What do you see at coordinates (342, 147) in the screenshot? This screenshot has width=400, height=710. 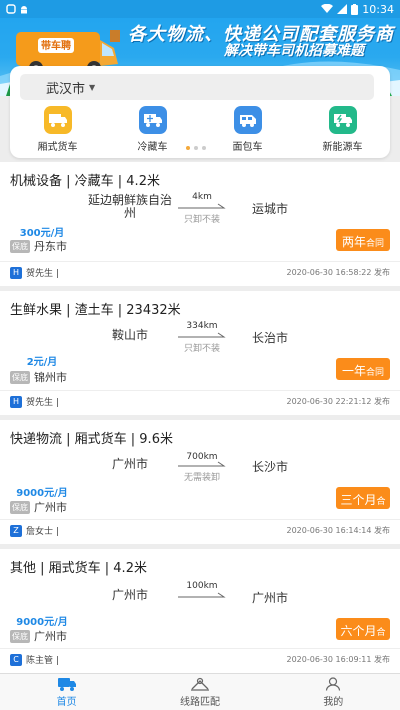 I see `category-label: 新能源车` at bounding box center [342, 147].